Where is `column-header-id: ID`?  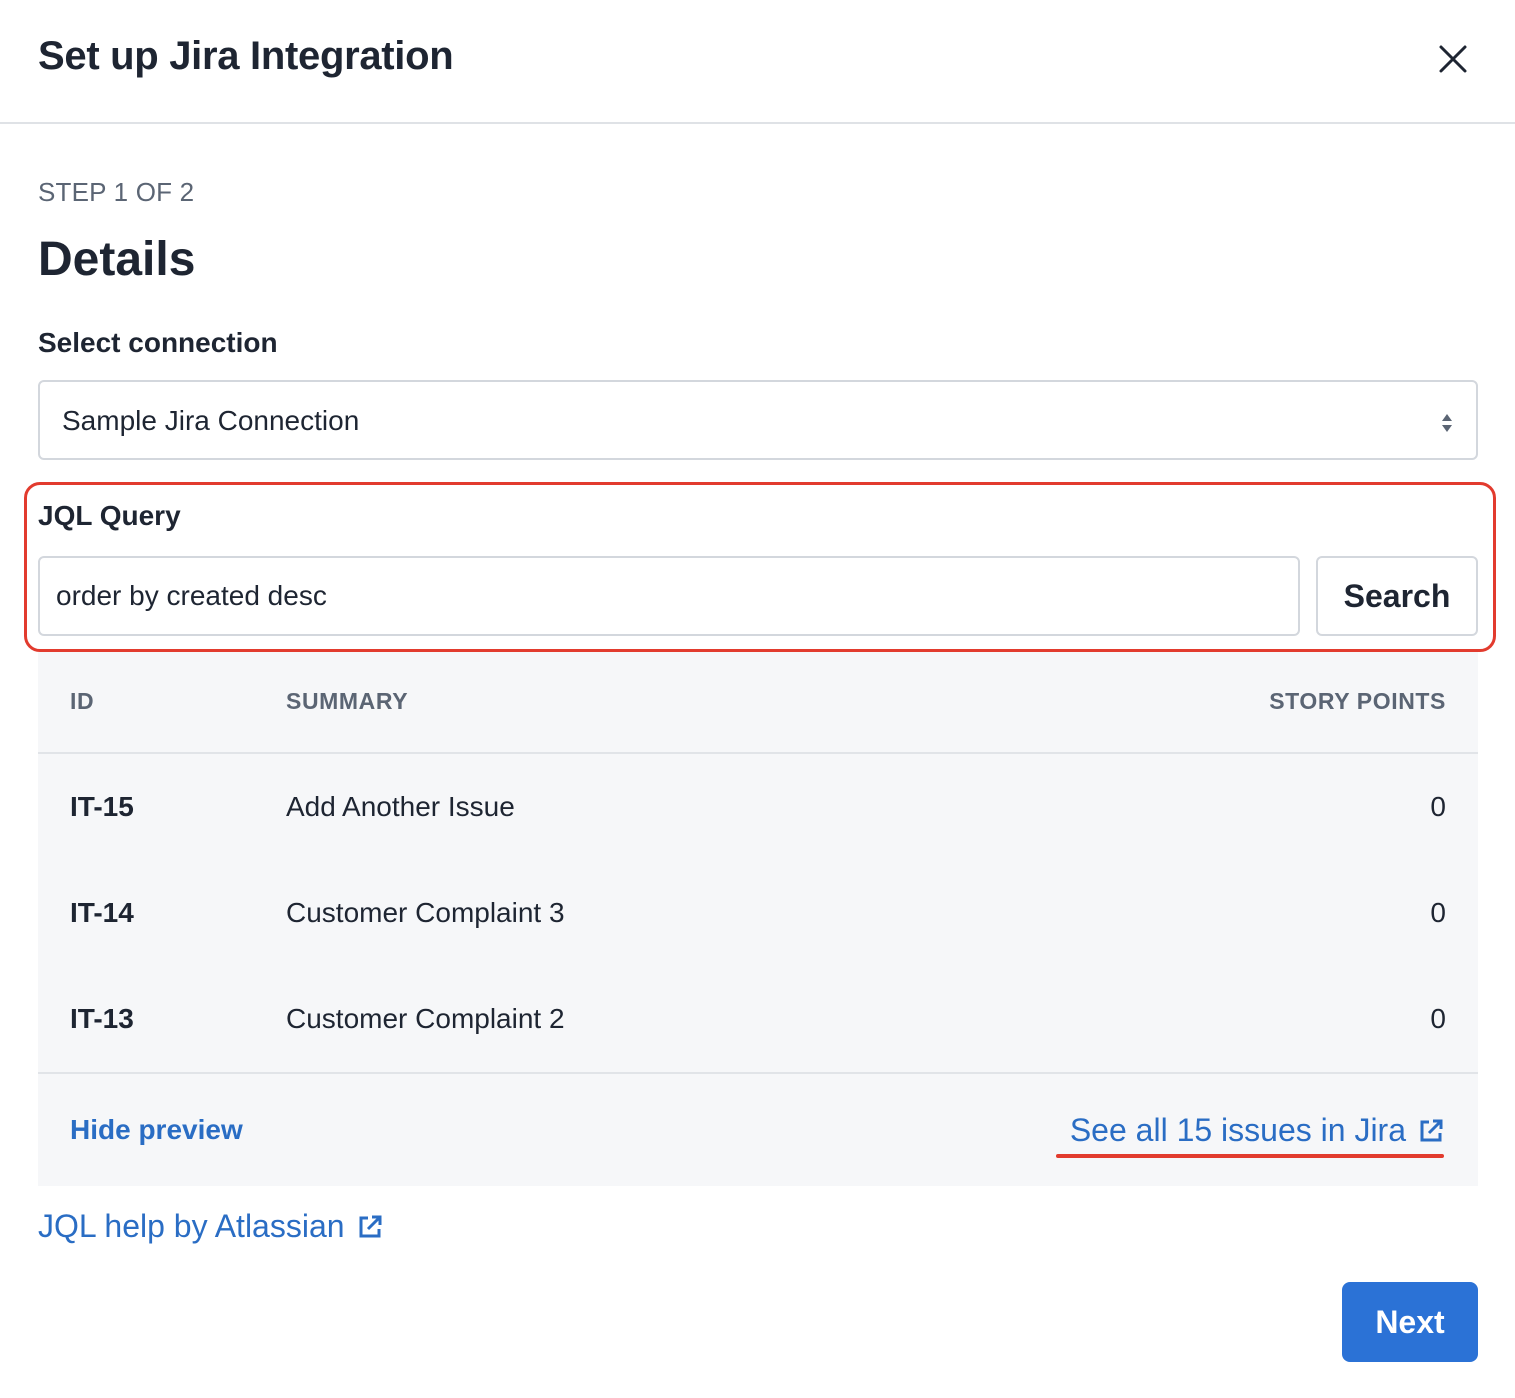 column-header-id: ID is located at coordinates (82, 701).